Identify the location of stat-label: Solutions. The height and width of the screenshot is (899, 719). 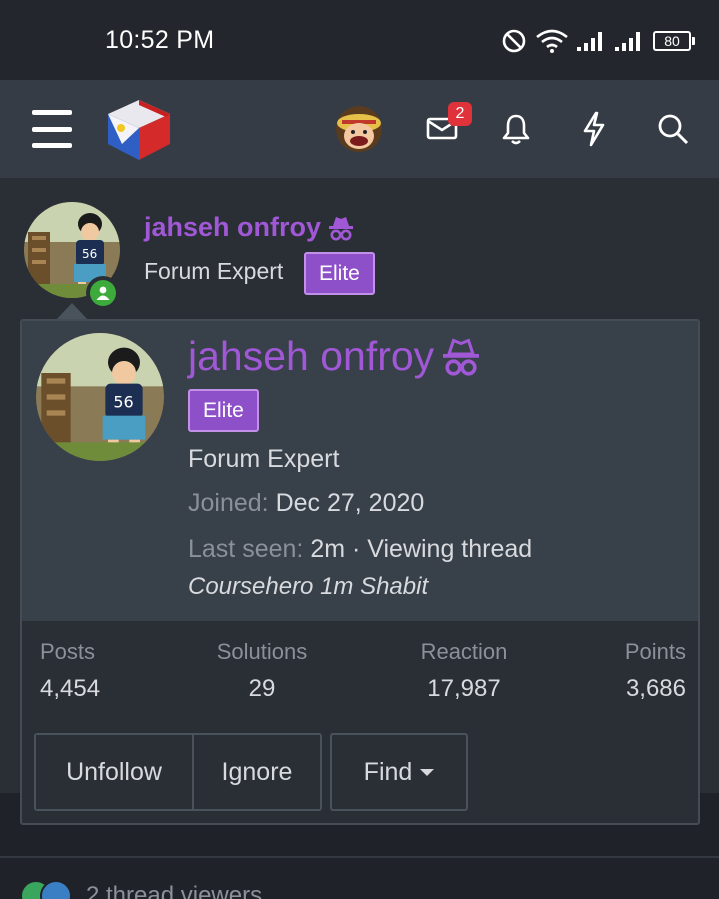
(262, 651).